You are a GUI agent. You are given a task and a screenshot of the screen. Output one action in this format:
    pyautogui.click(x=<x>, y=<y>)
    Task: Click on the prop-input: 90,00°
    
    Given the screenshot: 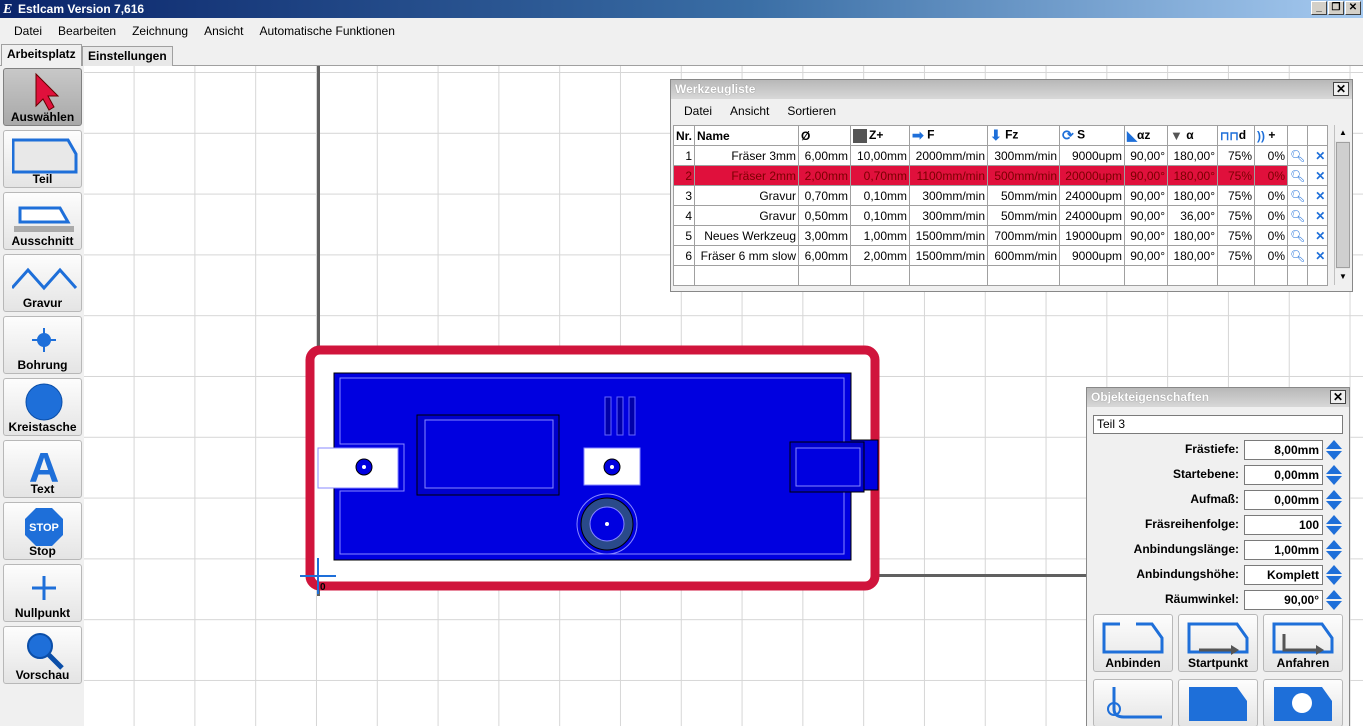 What is the action you would take?
    pyautogui.click(x=1283, y=600)
    